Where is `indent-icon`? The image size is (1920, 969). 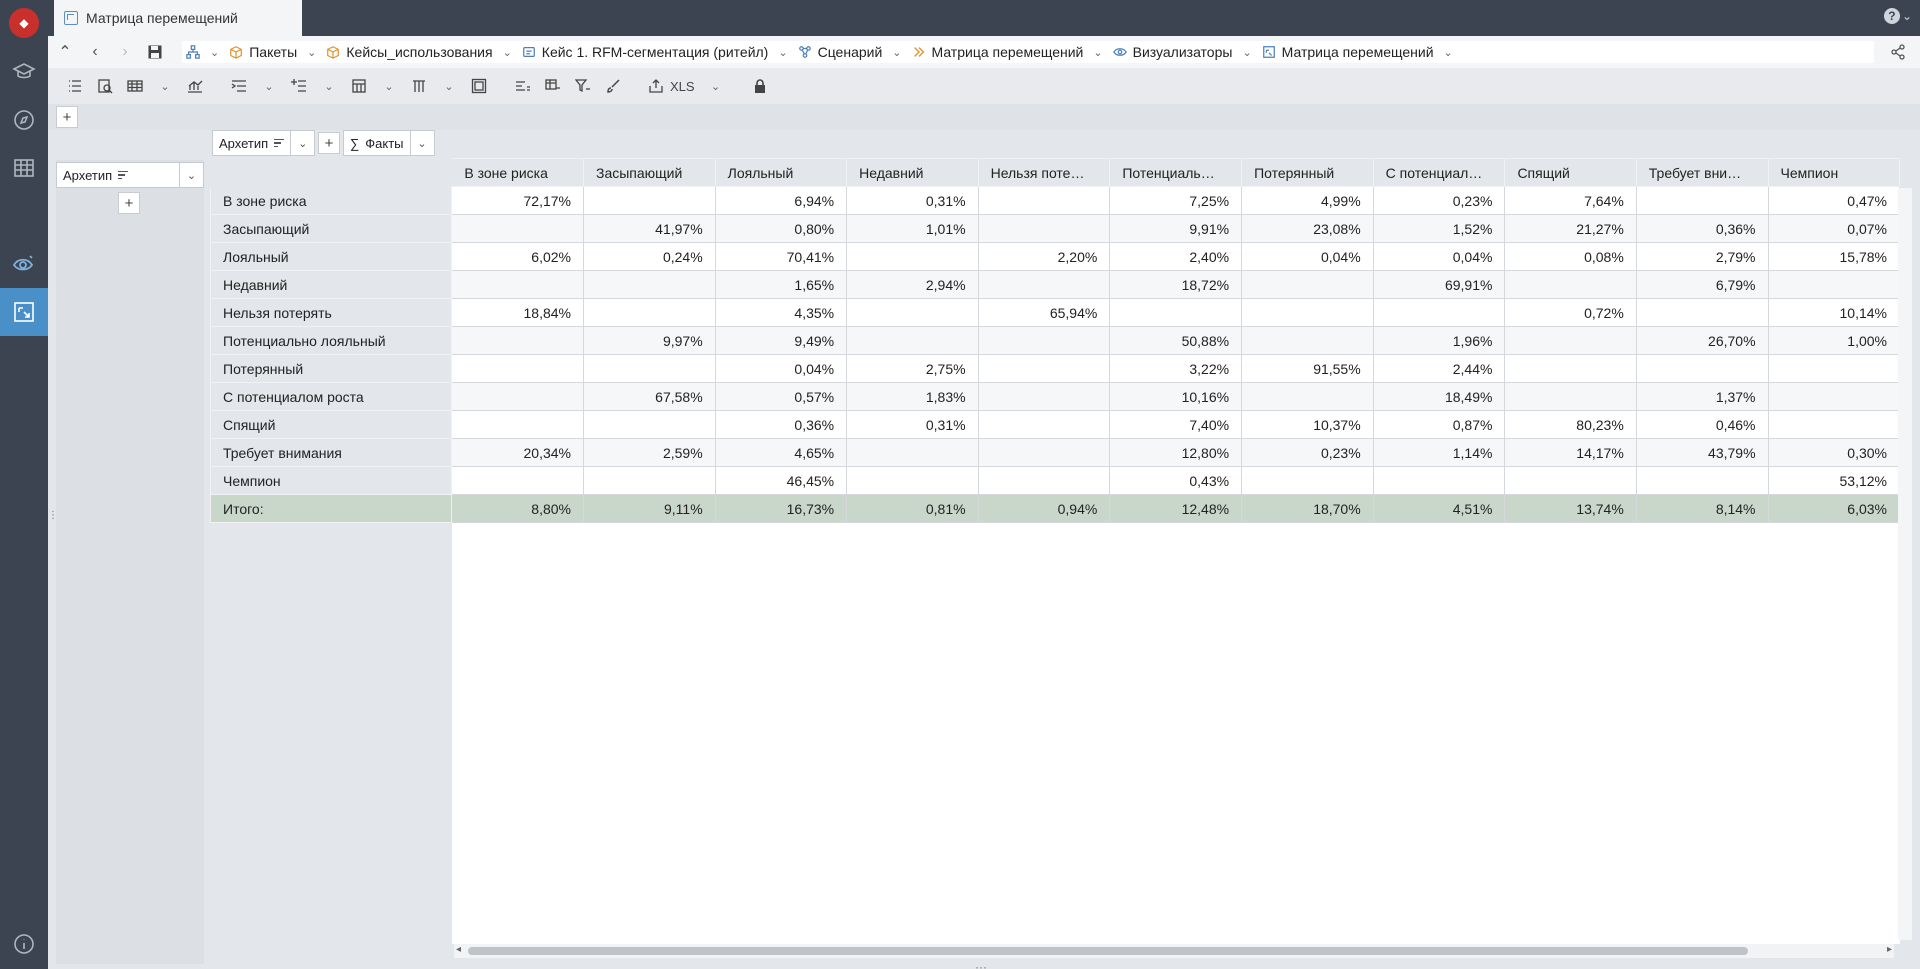 indent-icon is located at coordinates (239, 86).